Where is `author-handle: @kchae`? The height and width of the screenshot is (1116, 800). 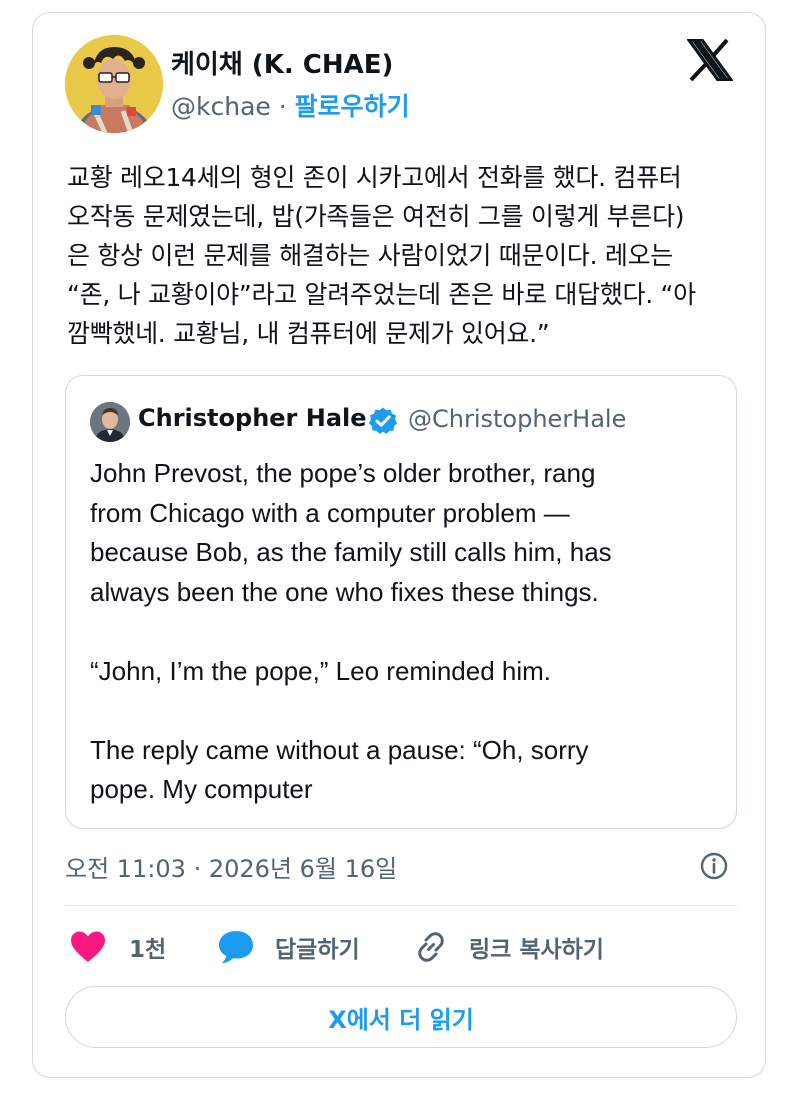 author-handle: @kchae is located at coordinates (221, 106).